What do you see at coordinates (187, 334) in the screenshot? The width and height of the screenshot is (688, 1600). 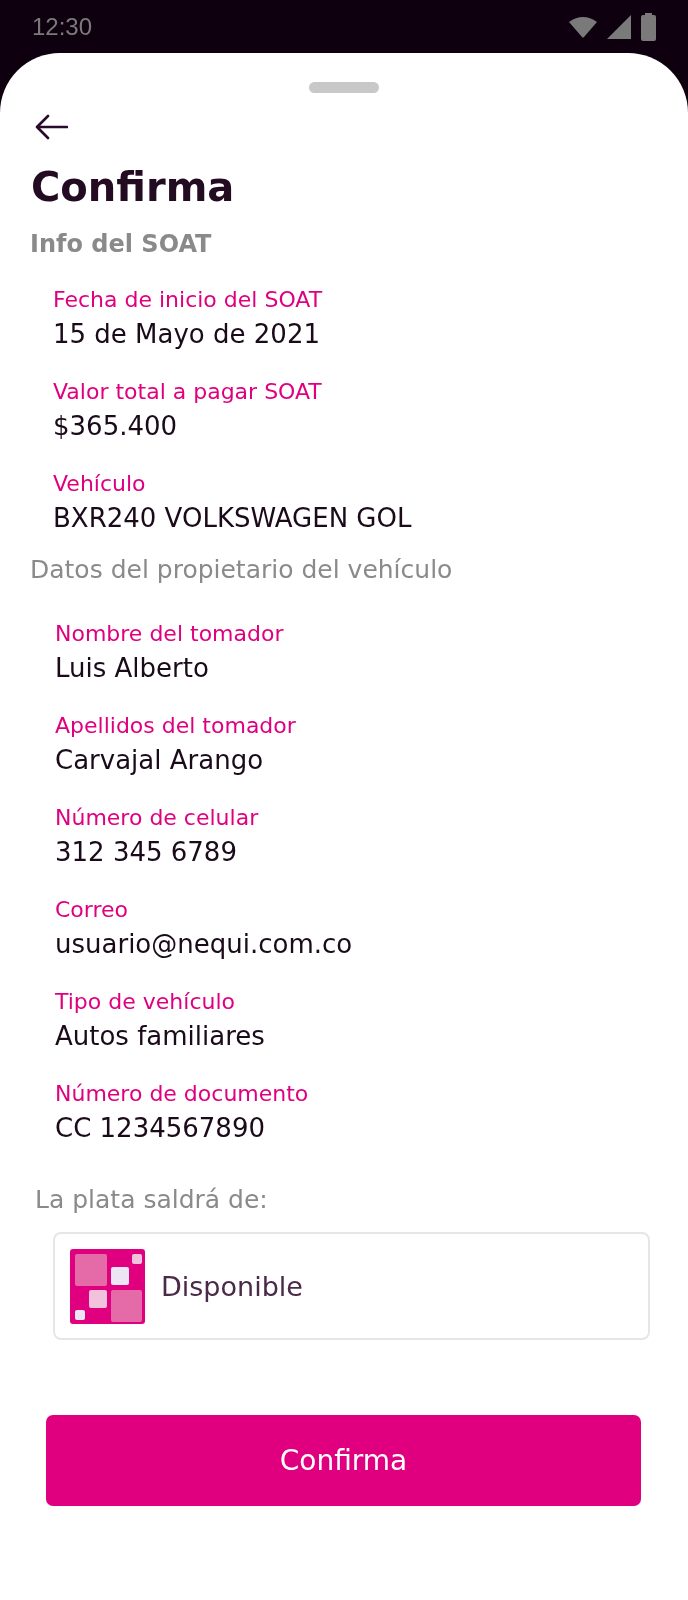 I see `field-value: 15 de Mayo de 2021` at bounding box center [187, 334].